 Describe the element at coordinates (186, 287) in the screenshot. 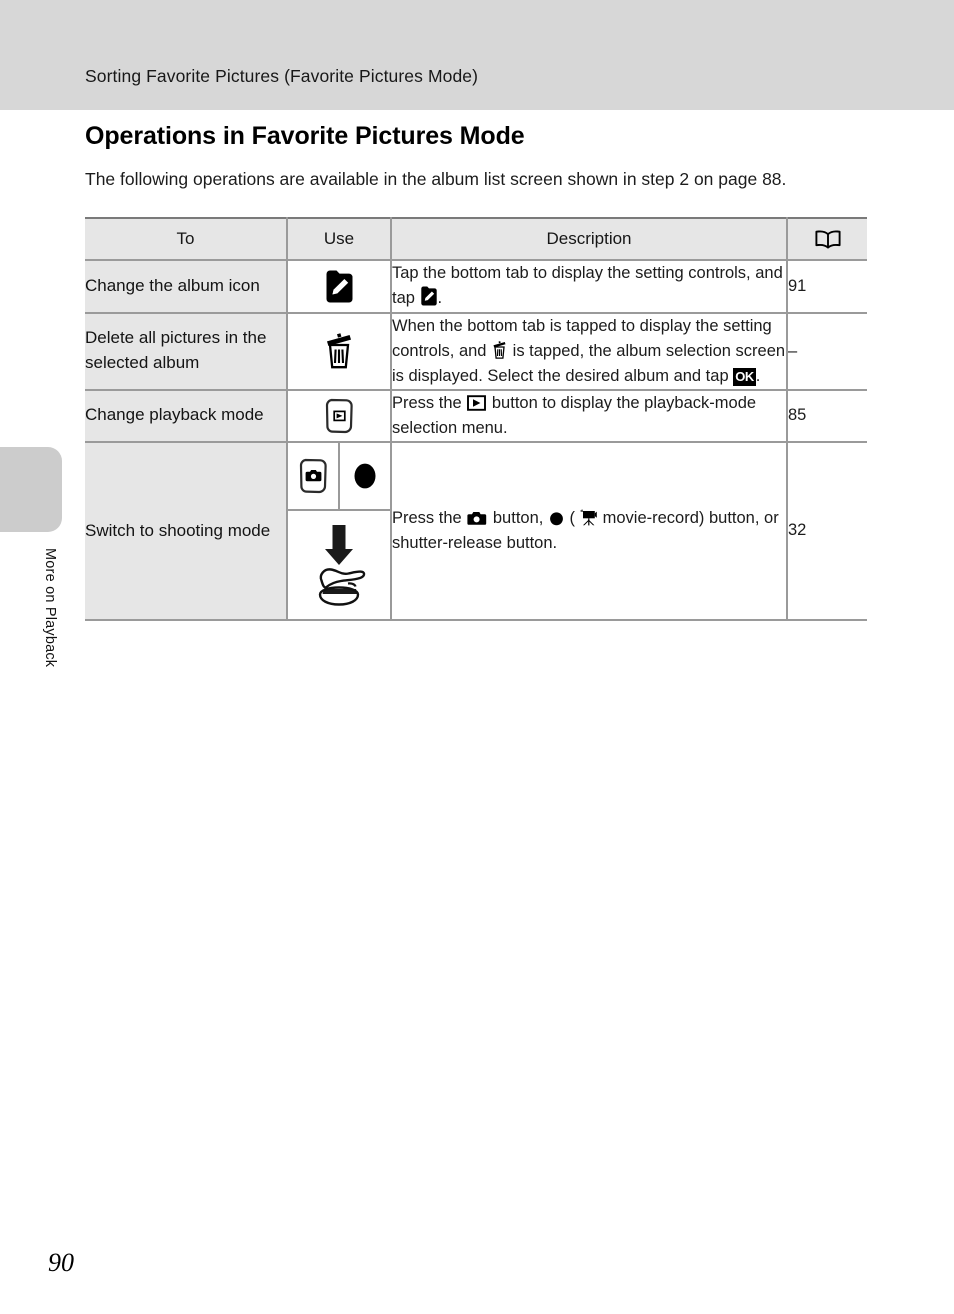

I see `row-task-label: Change the album icon` at that location.